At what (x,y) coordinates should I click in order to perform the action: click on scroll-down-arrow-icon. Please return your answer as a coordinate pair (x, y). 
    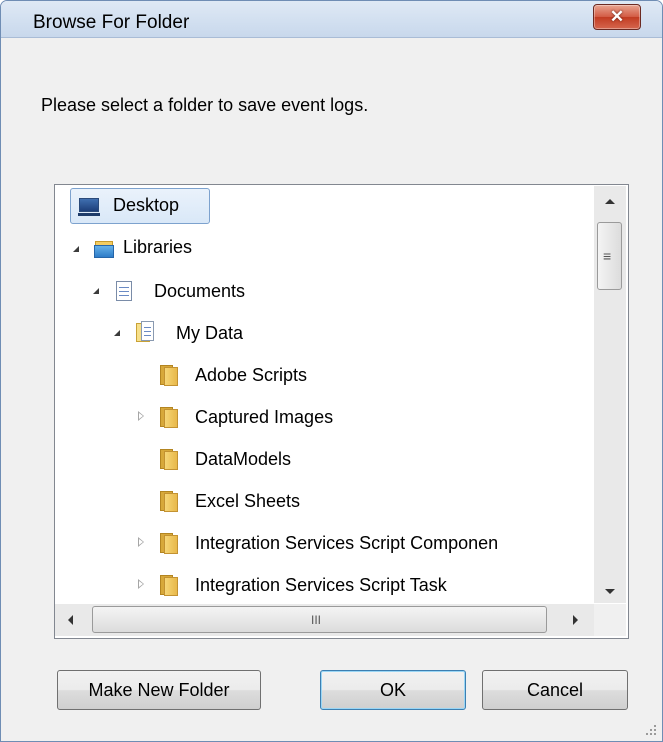
    Looking at the image, I should click on (610, 591).